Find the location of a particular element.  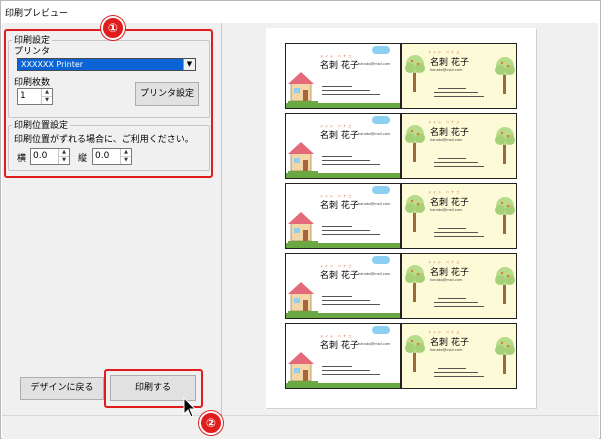

title-bar: 印刷プレビュー is located at coordinates (300, 12).